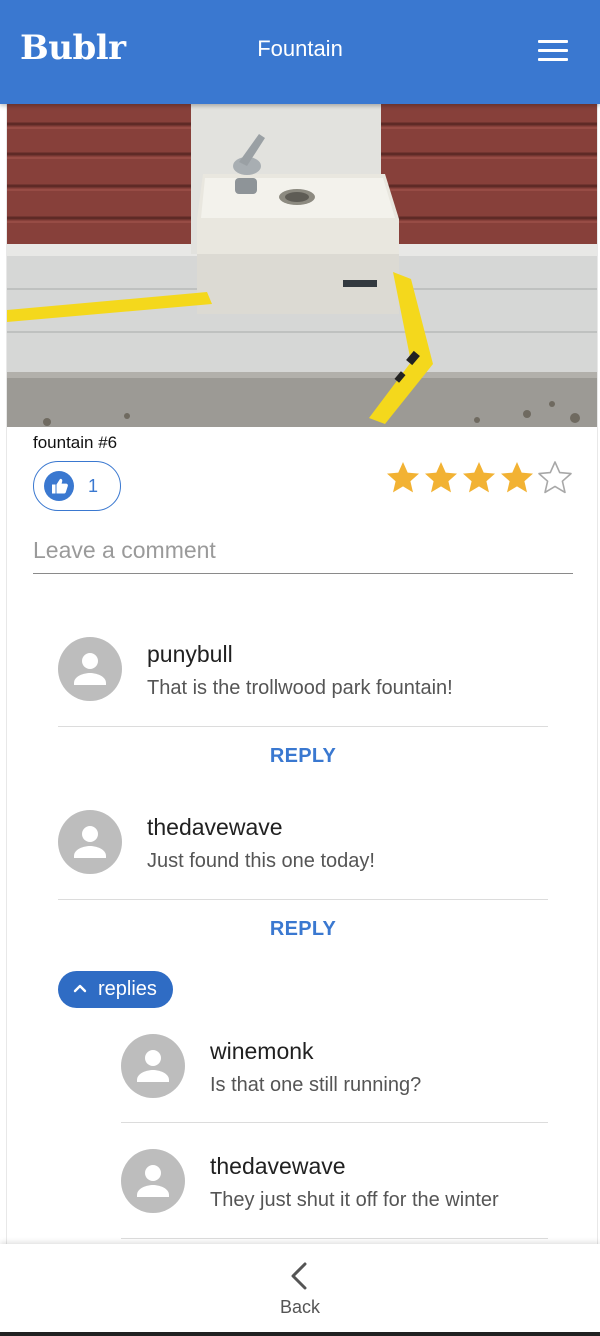  What do you see at coordinates (262, 1051) in the screenshot?
I see `reply-username: winemonk` at bounding box center [262, 1051].